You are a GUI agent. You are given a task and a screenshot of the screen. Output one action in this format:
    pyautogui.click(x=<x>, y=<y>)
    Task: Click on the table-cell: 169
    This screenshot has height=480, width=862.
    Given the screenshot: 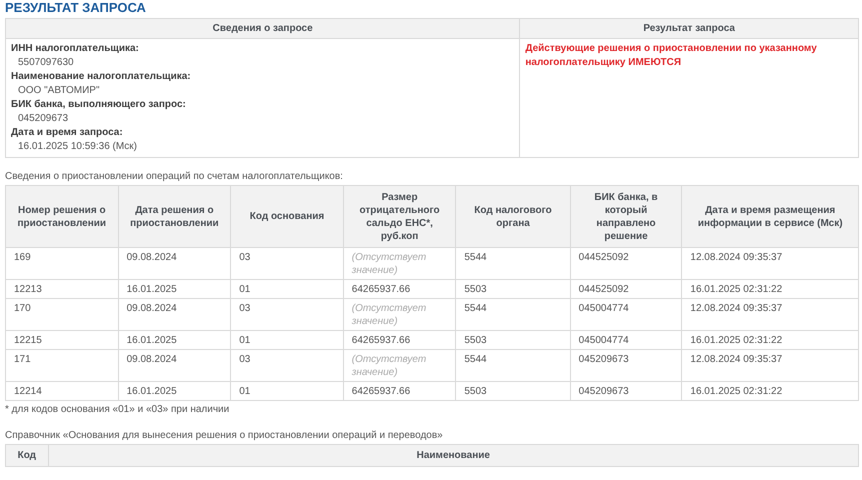 What is the action you would take?
    pyautogui.click(x=62, y=264)
    